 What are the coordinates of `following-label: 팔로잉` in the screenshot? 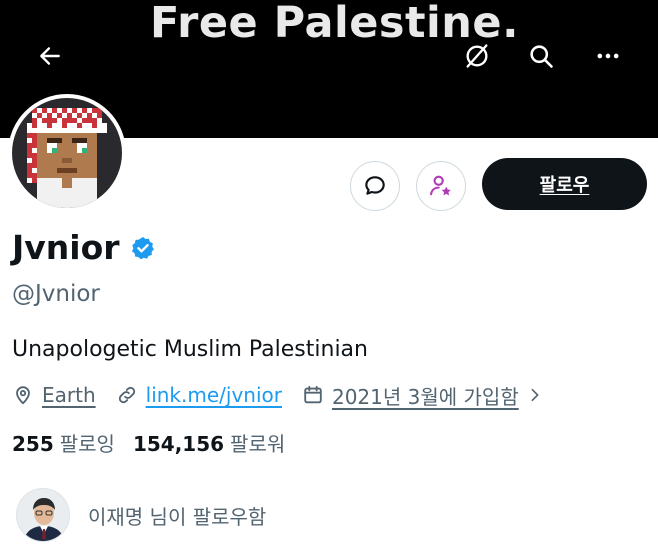 It's located at (87, 444).